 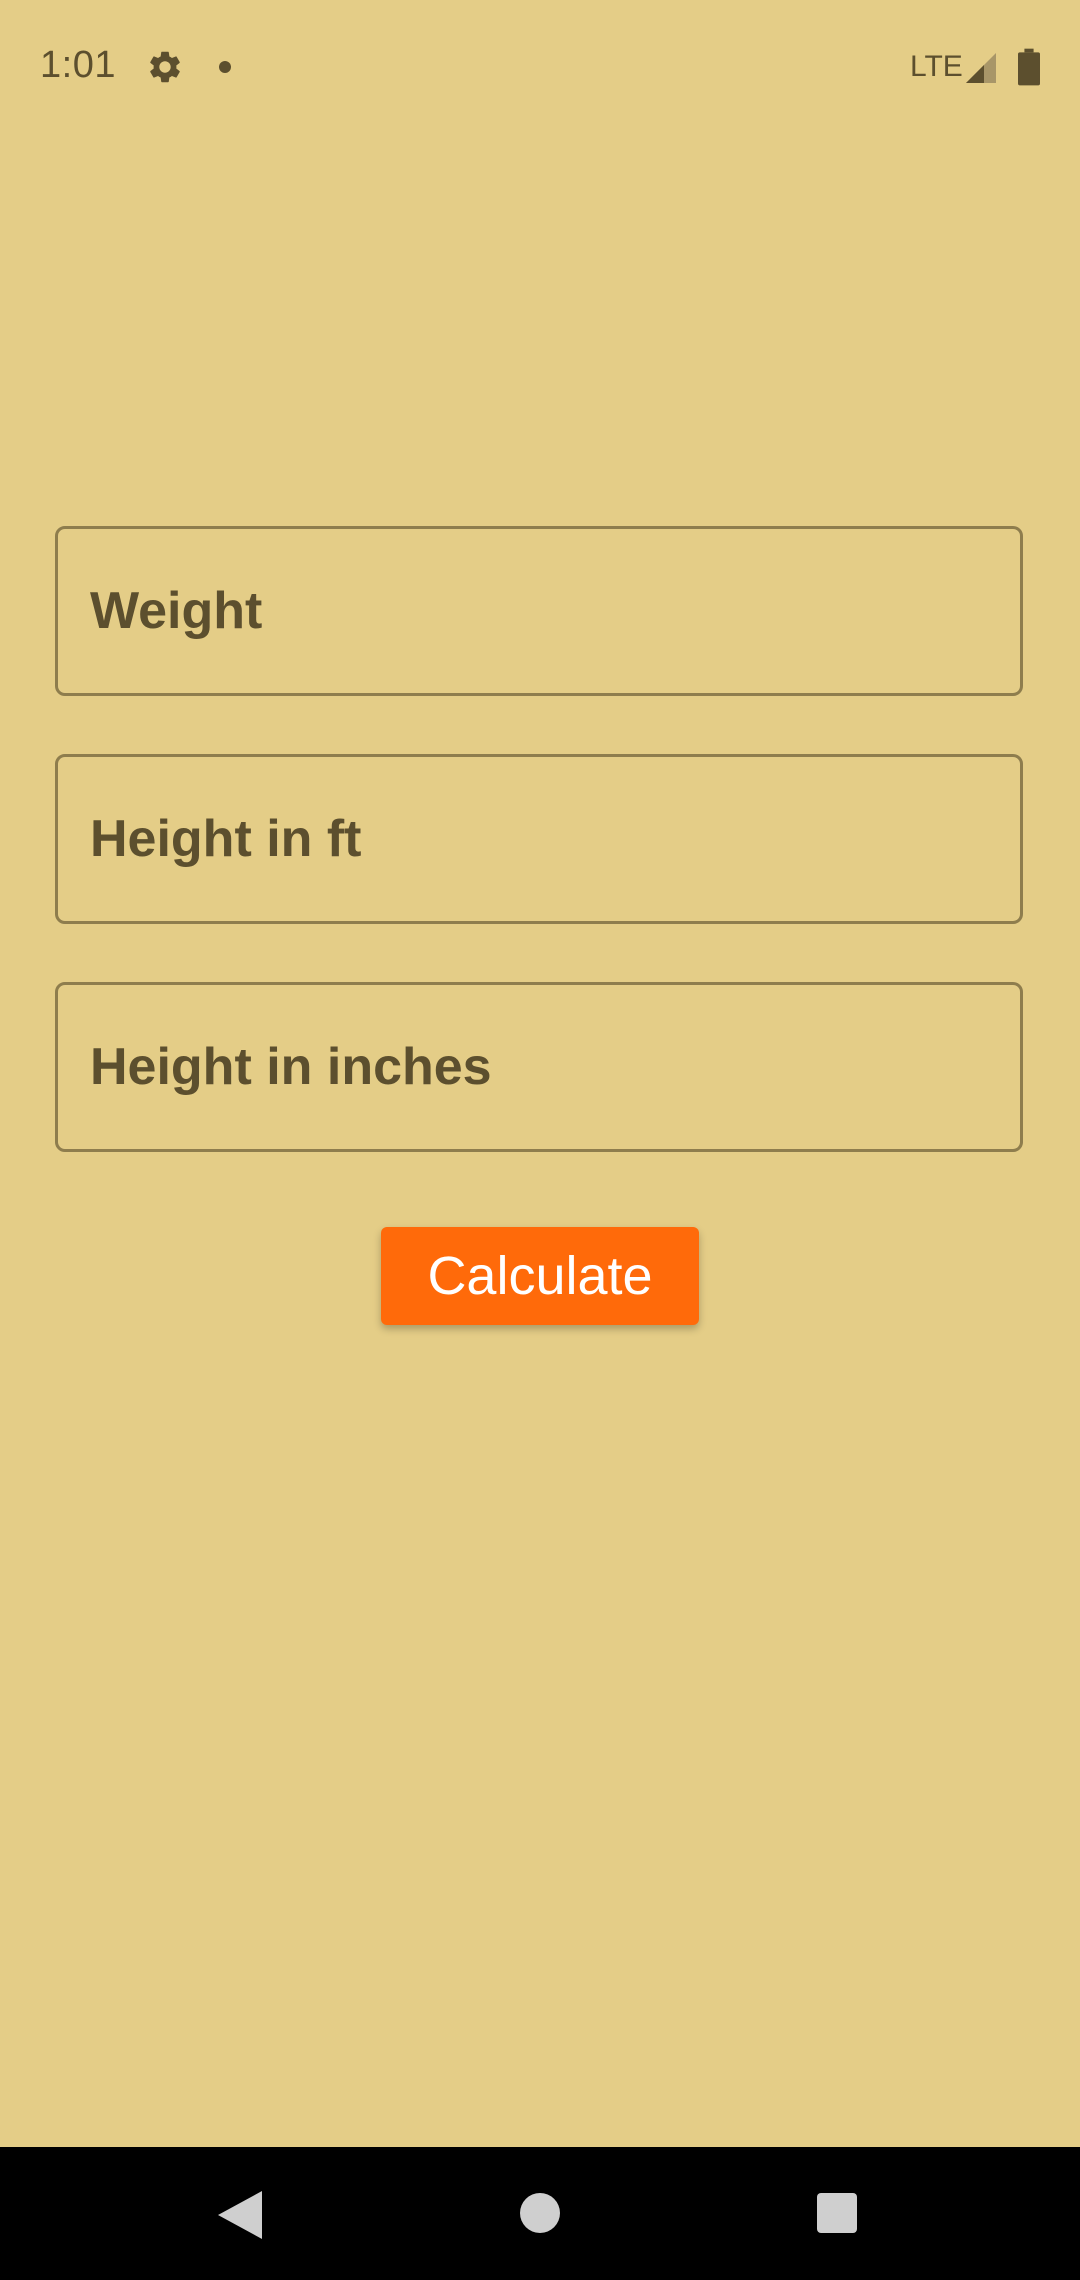 What do you see at coordinates (1029, 67) in the screenshot?
I see `battery-icon` at bounding box center [1029, 67].